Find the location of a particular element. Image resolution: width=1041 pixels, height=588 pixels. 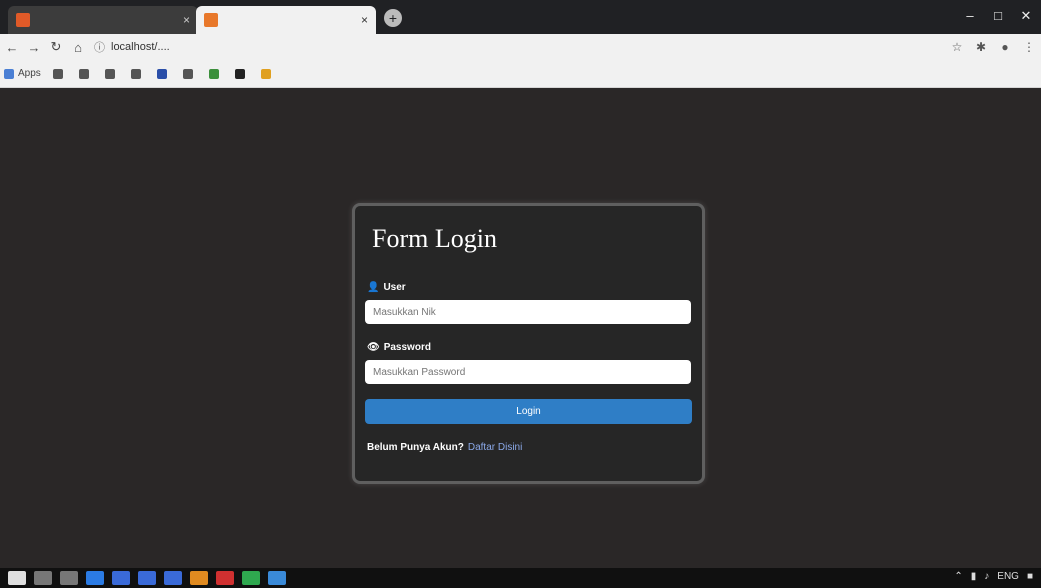

register-prompt: Belum Punya Akun? Daftar Disini is located at coordinates (444, 447).